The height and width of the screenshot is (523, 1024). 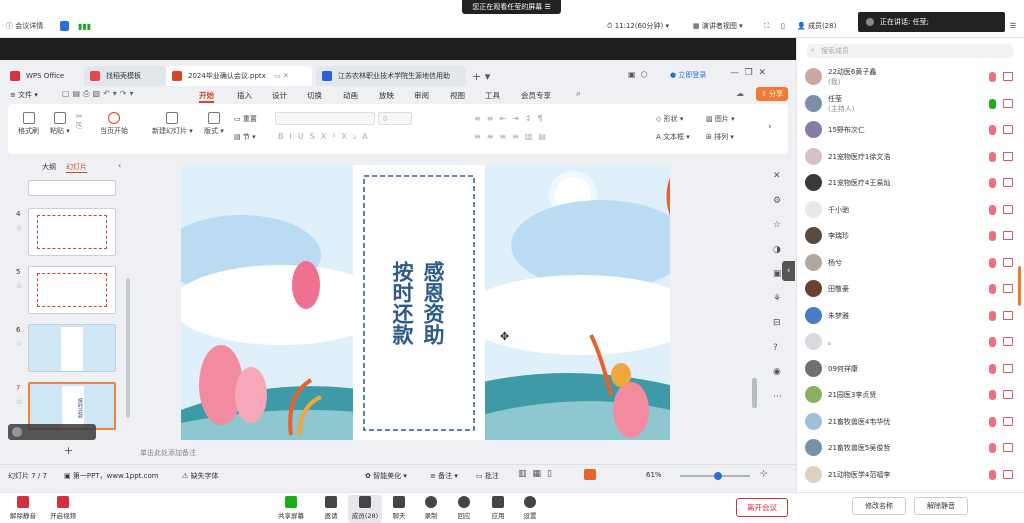 What do you see at coordinates (673, 137) in the screenshot?
I see `textbox-button: A 文本框 ▾` at bounding box center [673, 137].